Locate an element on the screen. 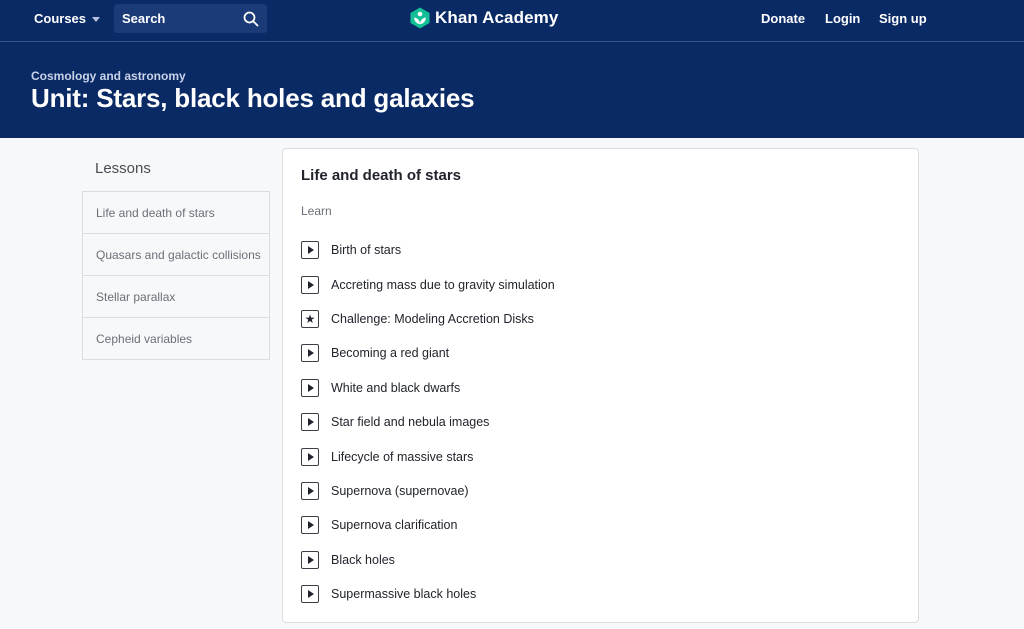 The height and width of the screenshot is (629, 1024). item-label: Challenge: Modeling Accretion Disks is located at coordinates (432, 318).